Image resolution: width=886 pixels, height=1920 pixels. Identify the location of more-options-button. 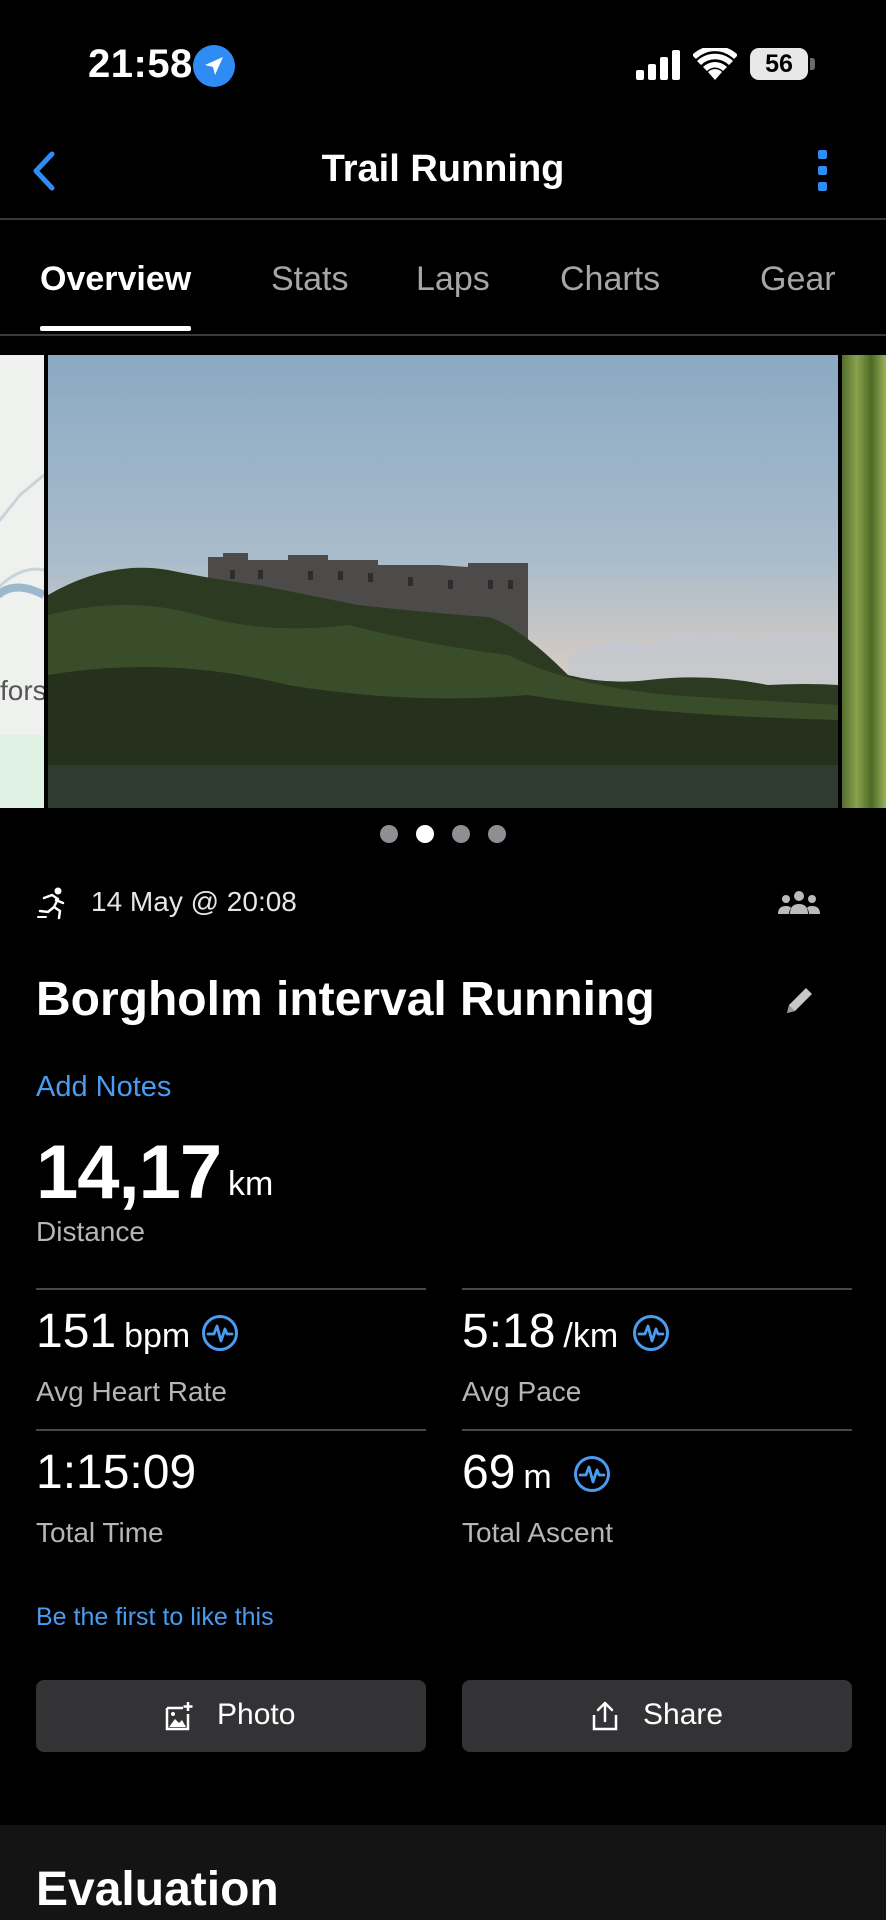
(823, 171).